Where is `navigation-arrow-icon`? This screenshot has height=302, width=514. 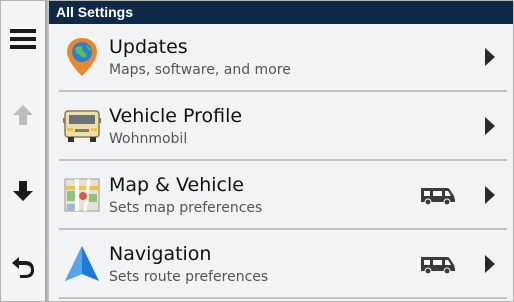 navigation-arrow-icon is located at coordinates (82, 263).